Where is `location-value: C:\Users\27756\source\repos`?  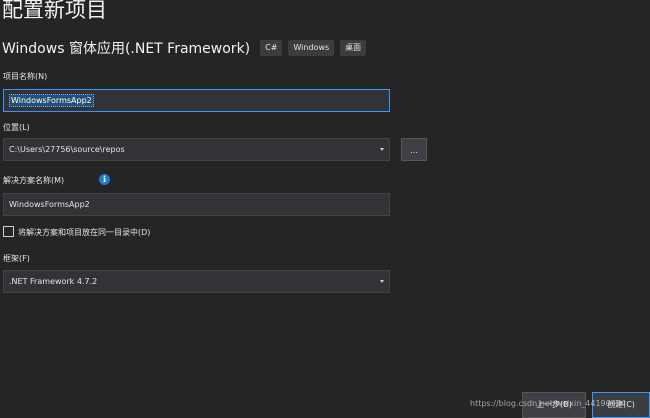
location-value: C:\Users\27756\source\repos is located at coordinates (67, 149).